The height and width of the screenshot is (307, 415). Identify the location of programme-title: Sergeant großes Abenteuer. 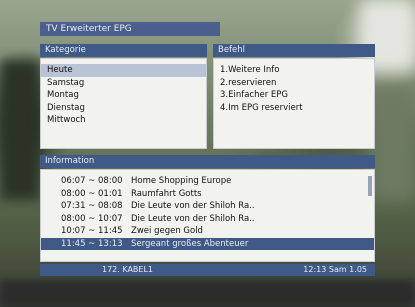
(190, 243).